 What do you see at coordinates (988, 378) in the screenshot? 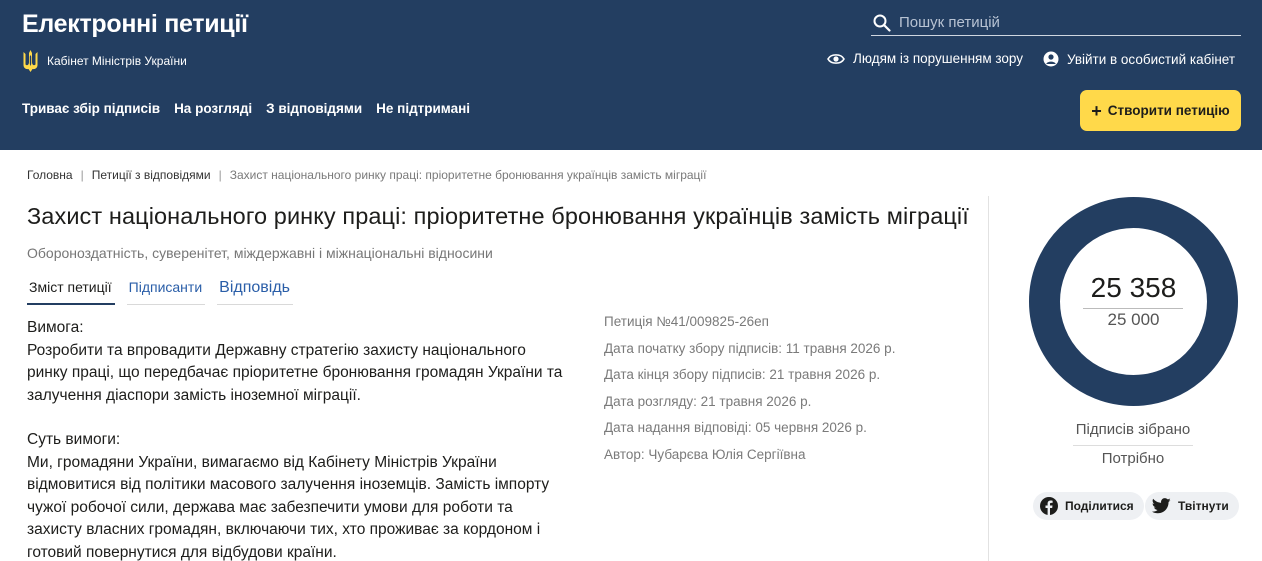
I see `column-divider` at bounding box center [988, 378].